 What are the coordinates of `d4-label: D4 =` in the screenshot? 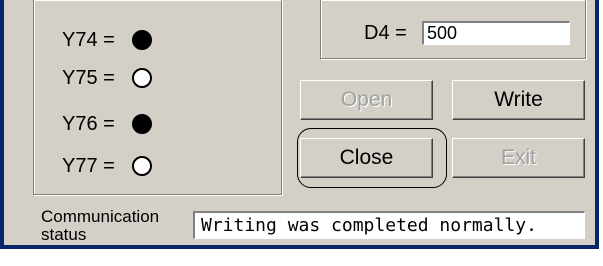 It's located at (385, 33).